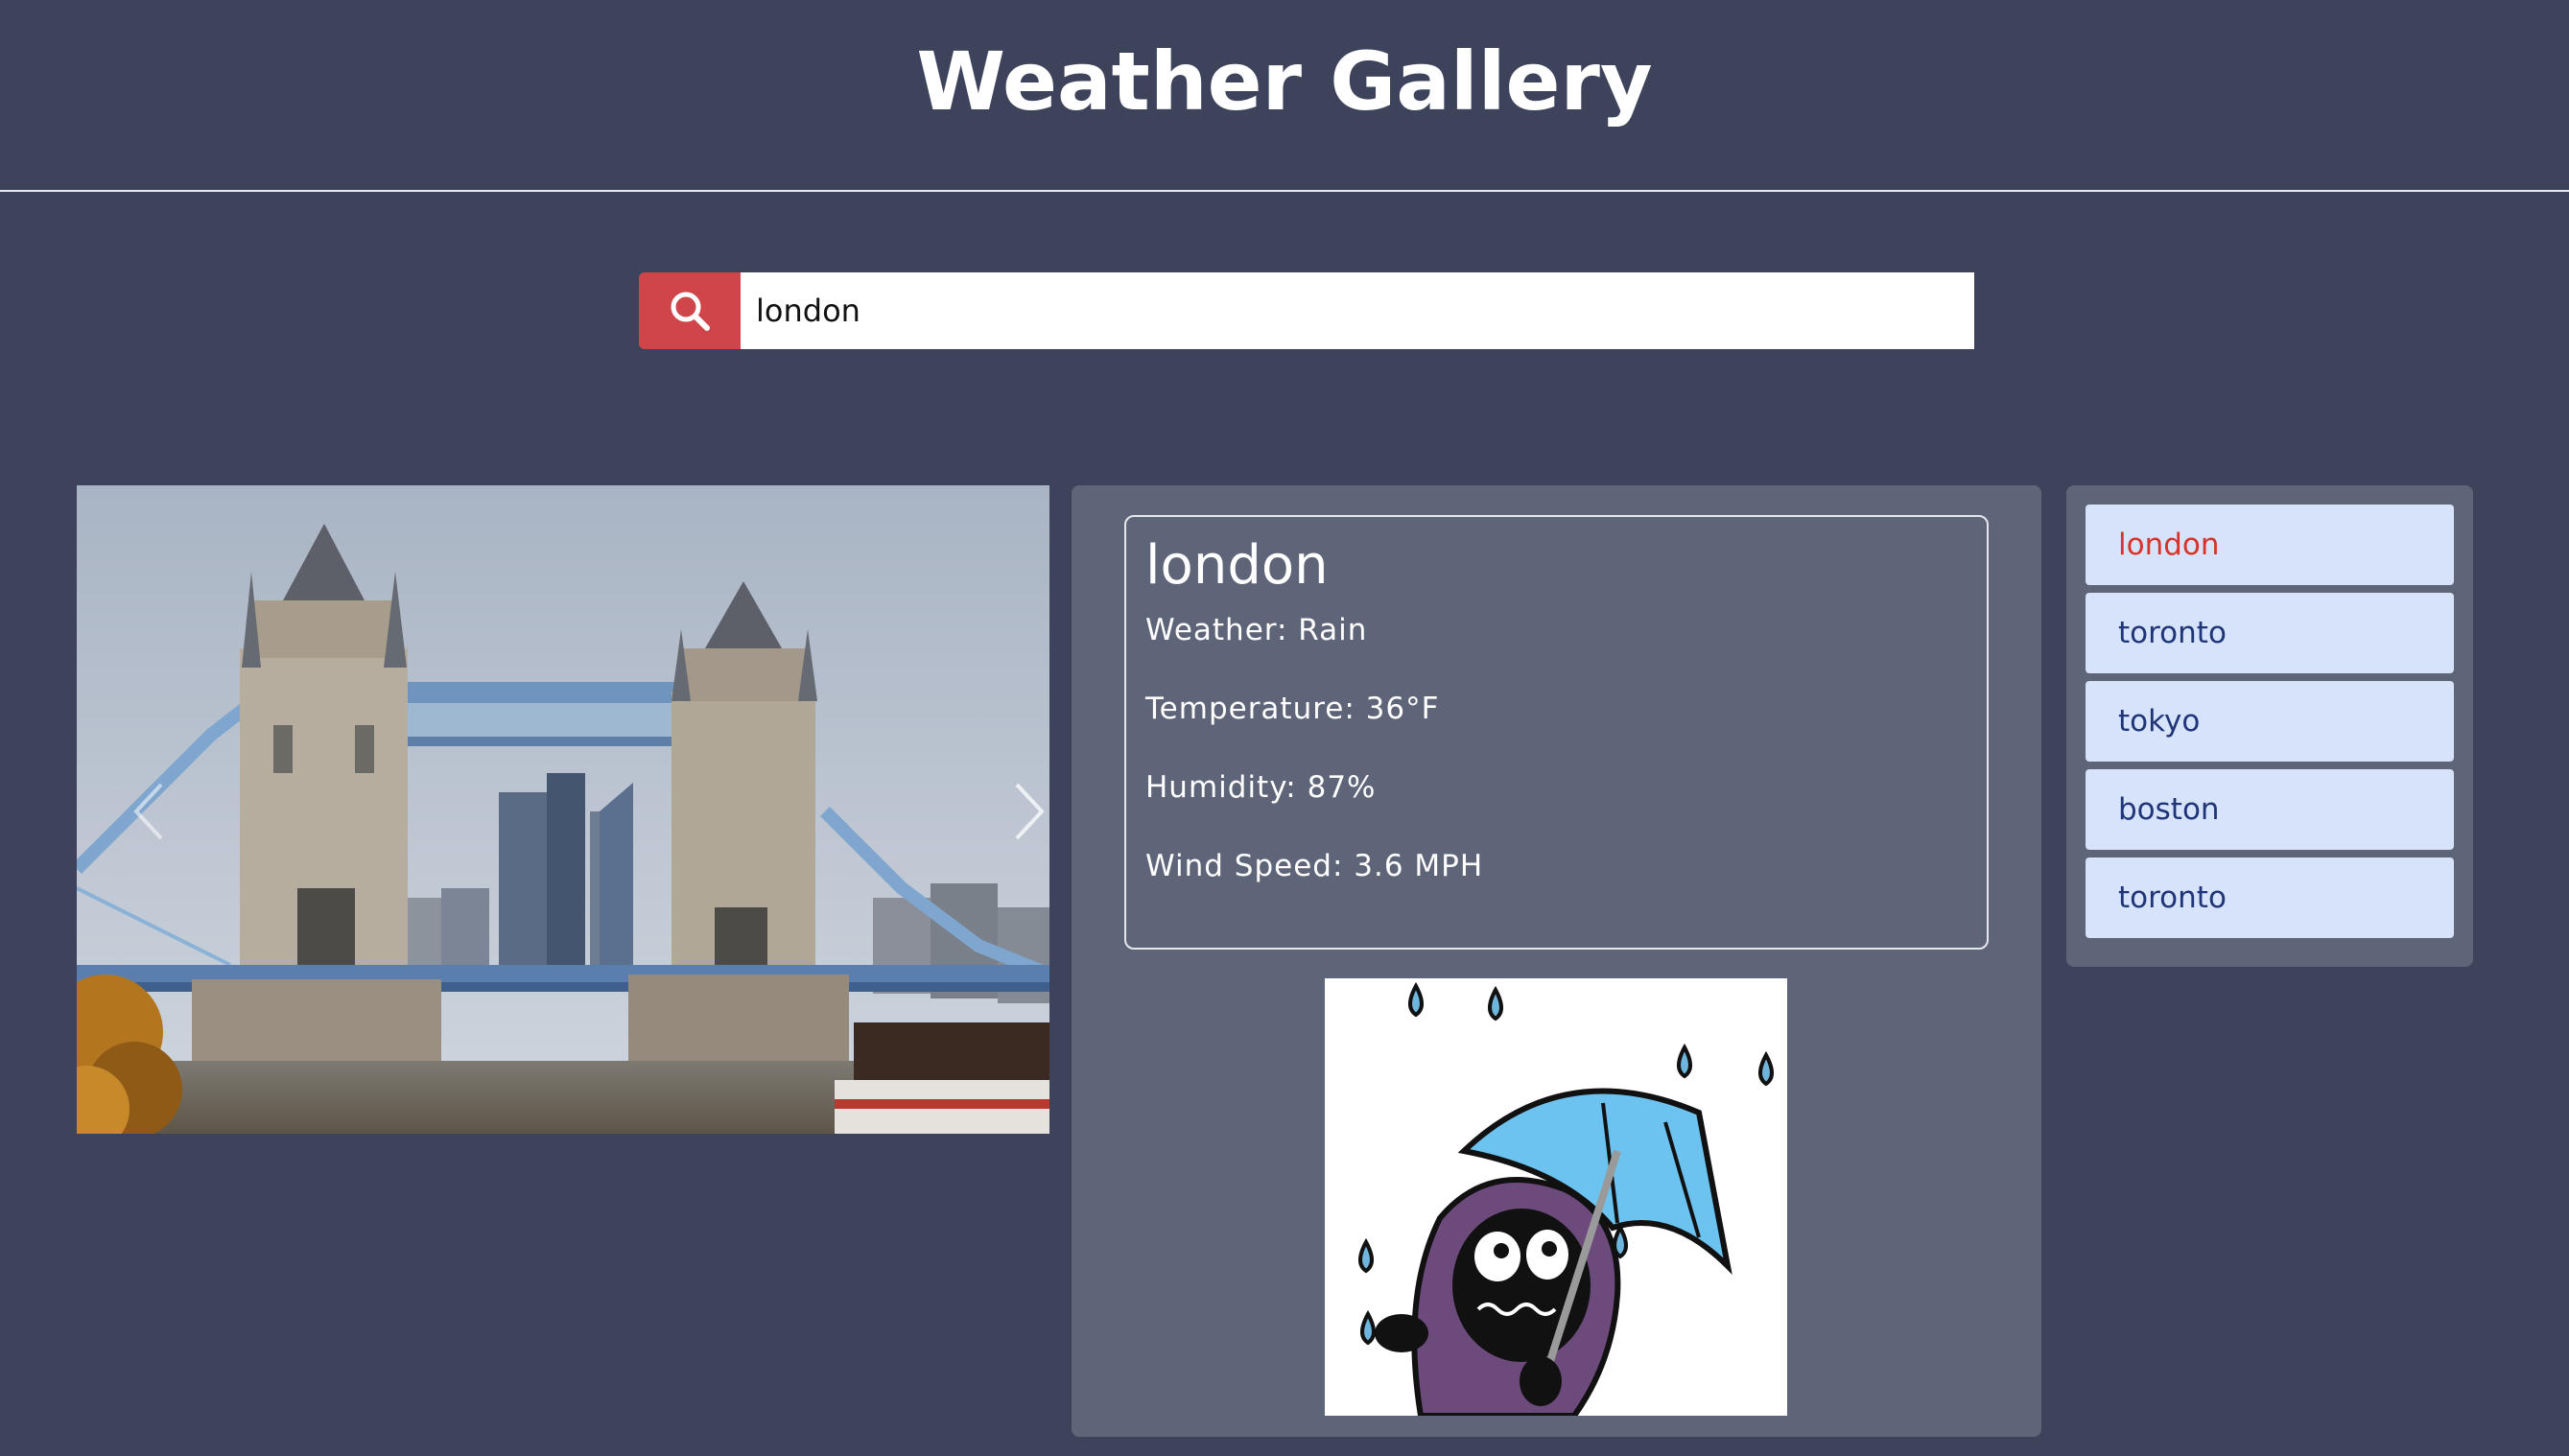 The height and width of the screenshot is (1456, 2569). I want to click on weather-illustration, so click(1556, 1197).